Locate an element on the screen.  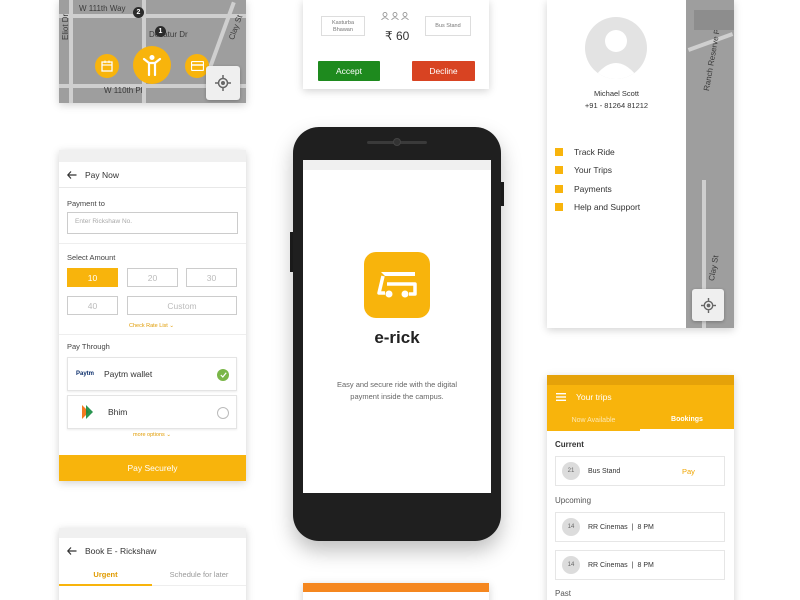
payment-method-paytm: Paytm Paytm wallet is located at coordinates (152, 374).